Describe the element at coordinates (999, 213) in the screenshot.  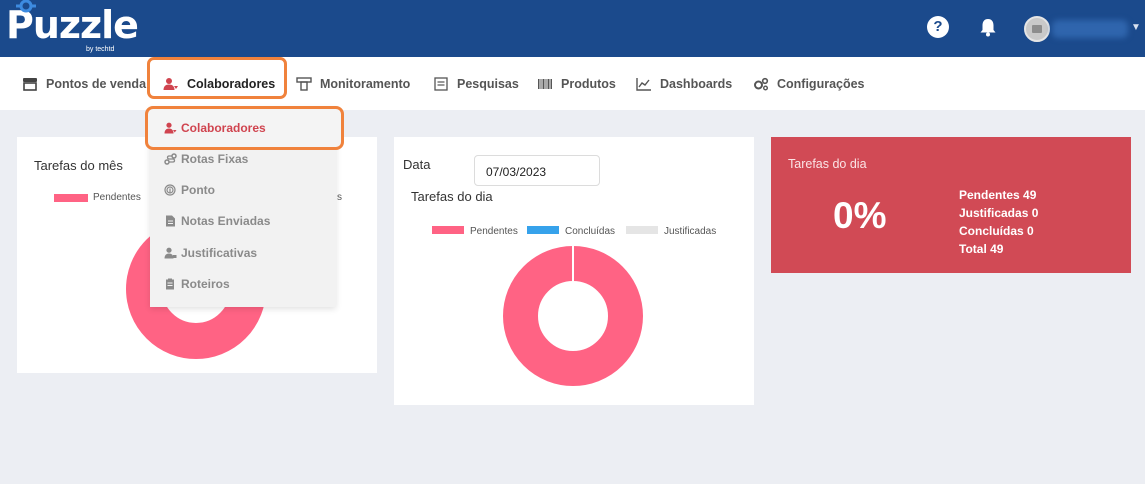
I see `stat-justificadas: Justificadas 0` at that location.